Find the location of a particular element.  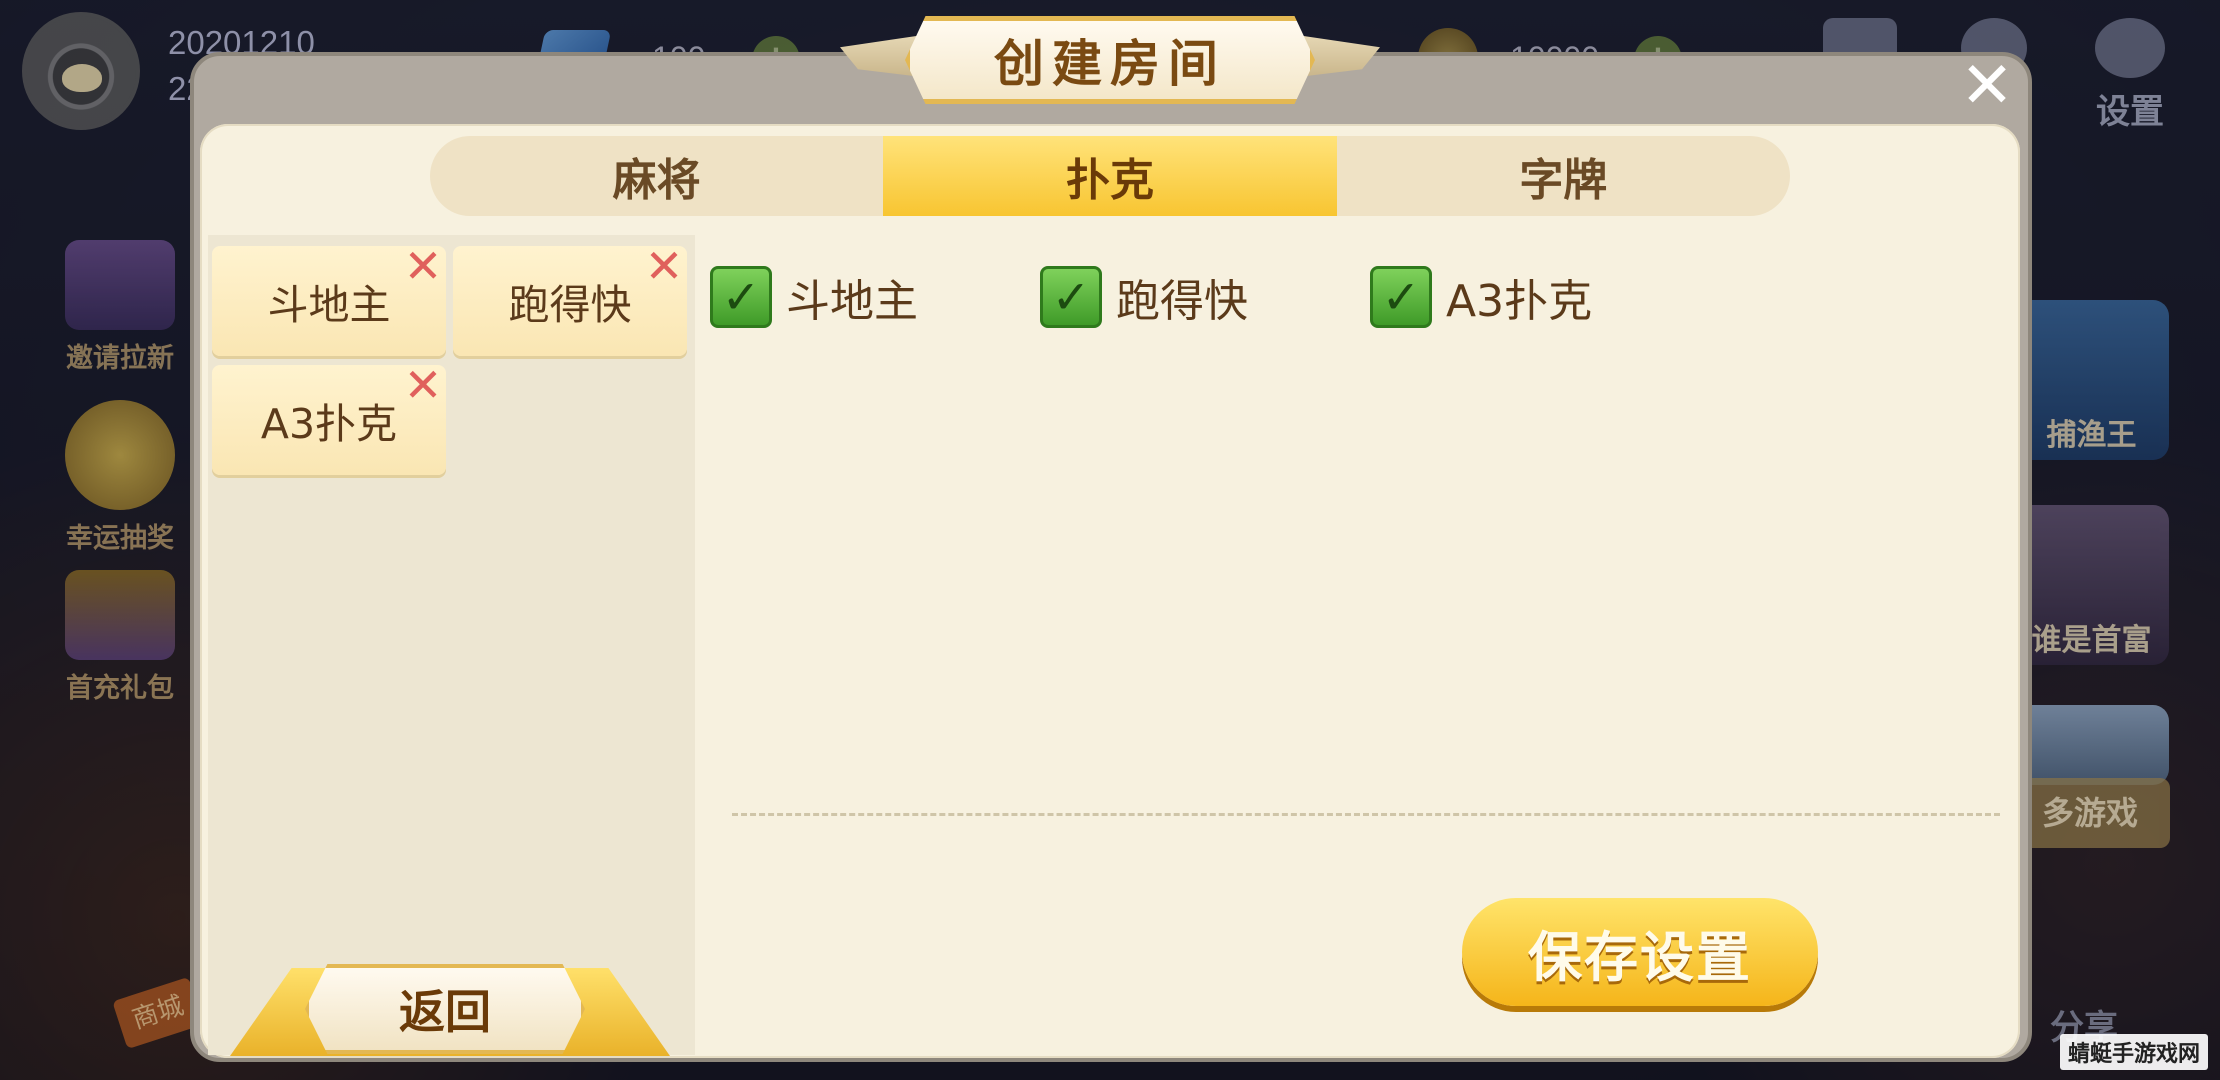

back-button: 返回 is located at coordinates (445, 1009).